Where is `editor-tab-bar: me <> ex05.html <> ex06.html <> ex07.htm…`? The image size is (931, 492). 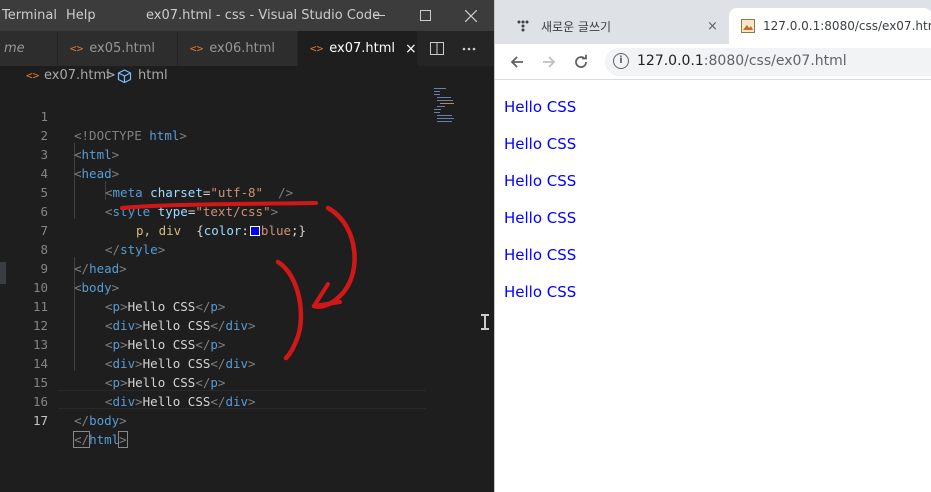 editor-tab-bar: me <> ex05.html <> ex06.html <> ex07.htm… is located at coordinates (247, 48).